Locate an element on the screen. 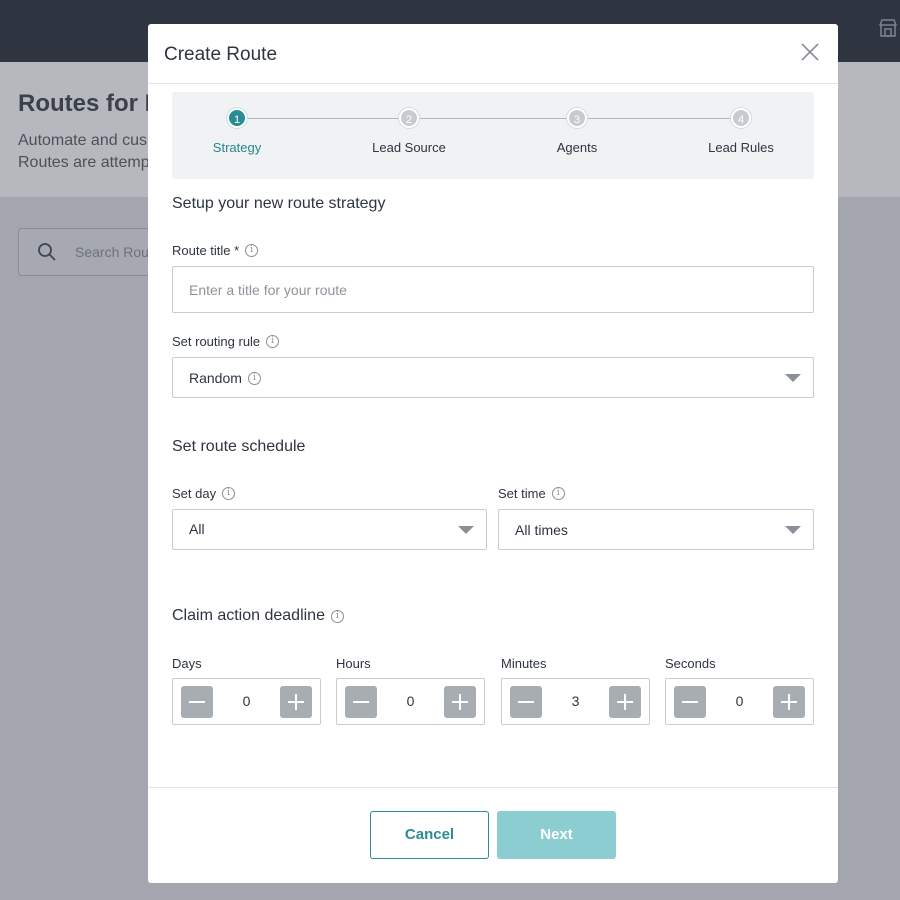 The height and width of the screenshot is (900, 900). route-title-label-text: Route title * is located at coordinates (206, 250).